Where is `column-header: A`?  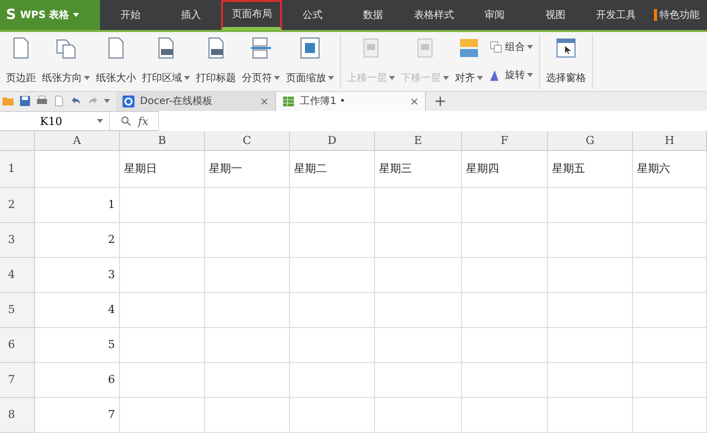
column-header: A is located at coordinates (77, 140).